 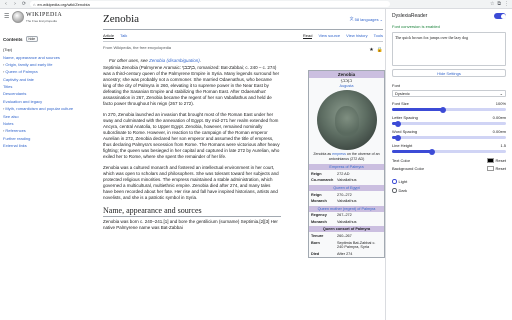 I want to click on address-bar: ⌂ en.wikipedia.org/wiki/Zenobia, so click(x=210, y=4).